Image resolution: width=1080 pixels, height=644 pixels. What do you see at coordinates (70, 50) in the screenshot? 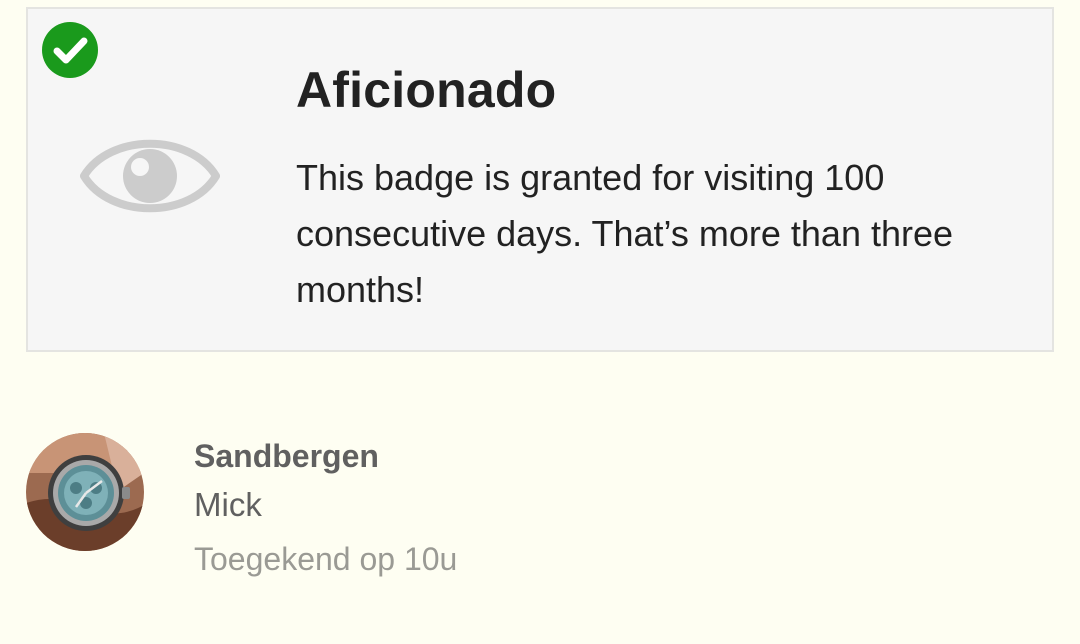
I see `check-circle-icon` at bounding box center [70, 50].